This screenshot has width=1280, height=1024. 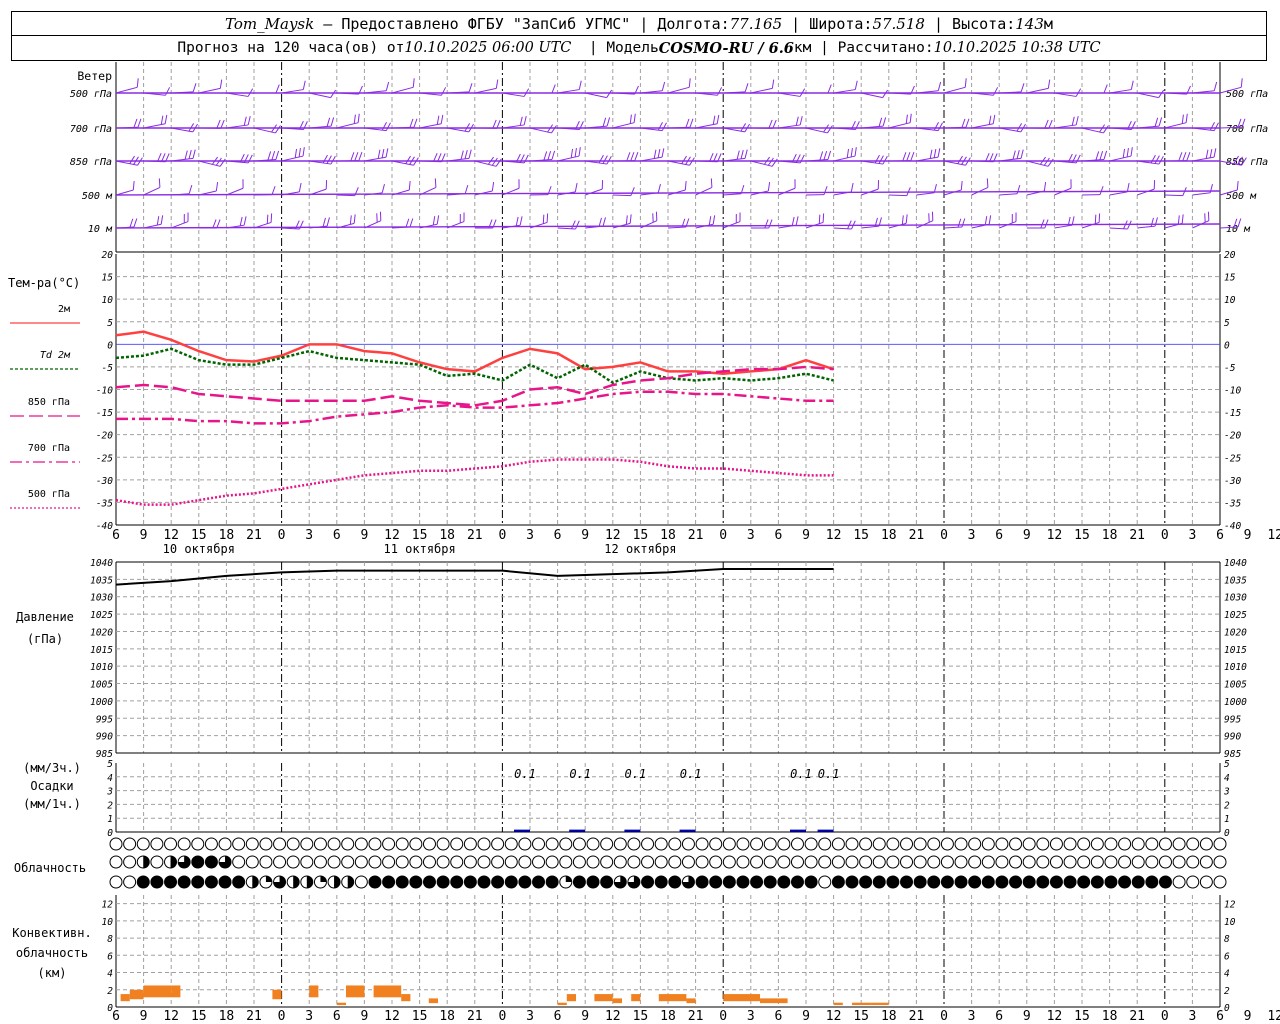 What do you see at coordinates (52, 973) in the screenshot?
I see `conv-unit: (км)` at bounding box center [52, 973].